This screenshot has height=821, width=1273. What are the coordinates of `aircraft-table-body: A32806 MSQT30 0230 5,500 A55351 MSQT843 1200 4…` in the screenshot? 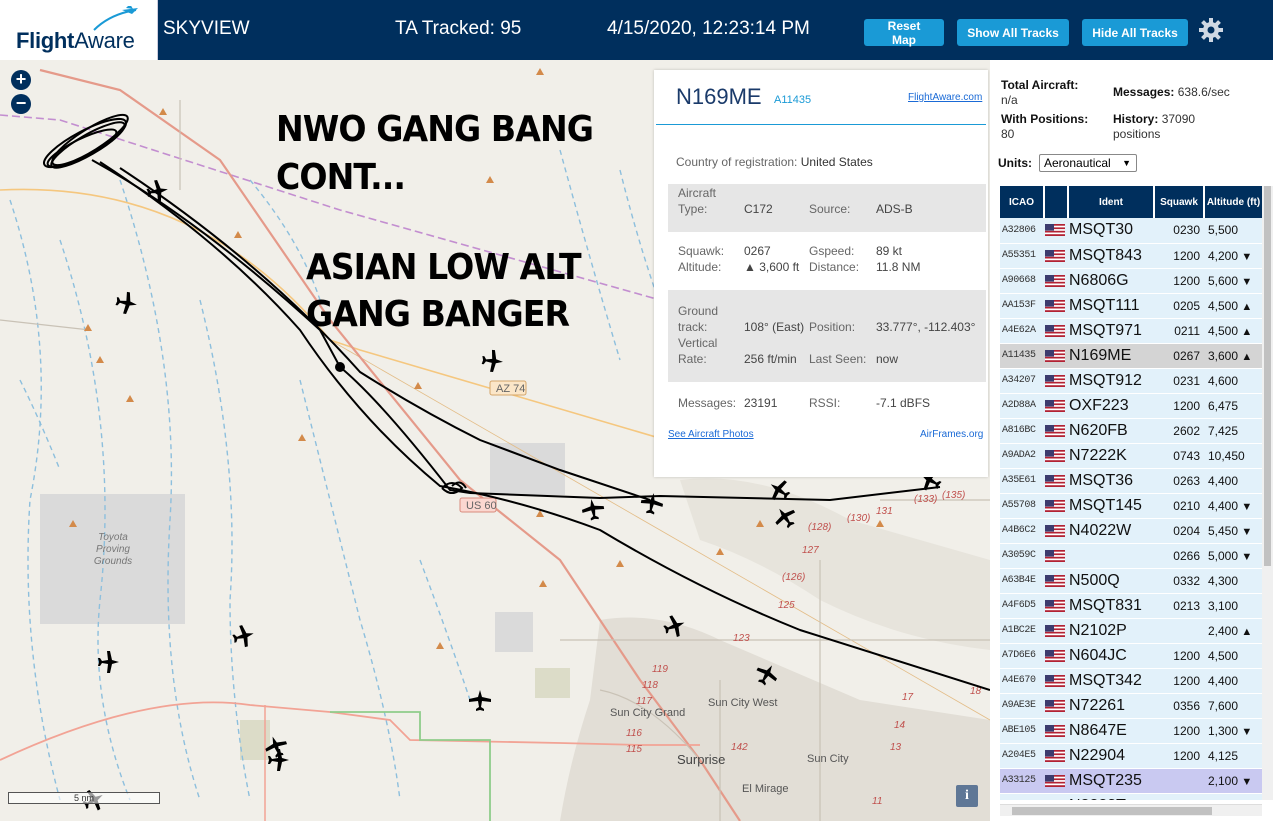 It's located at (1131, 509).